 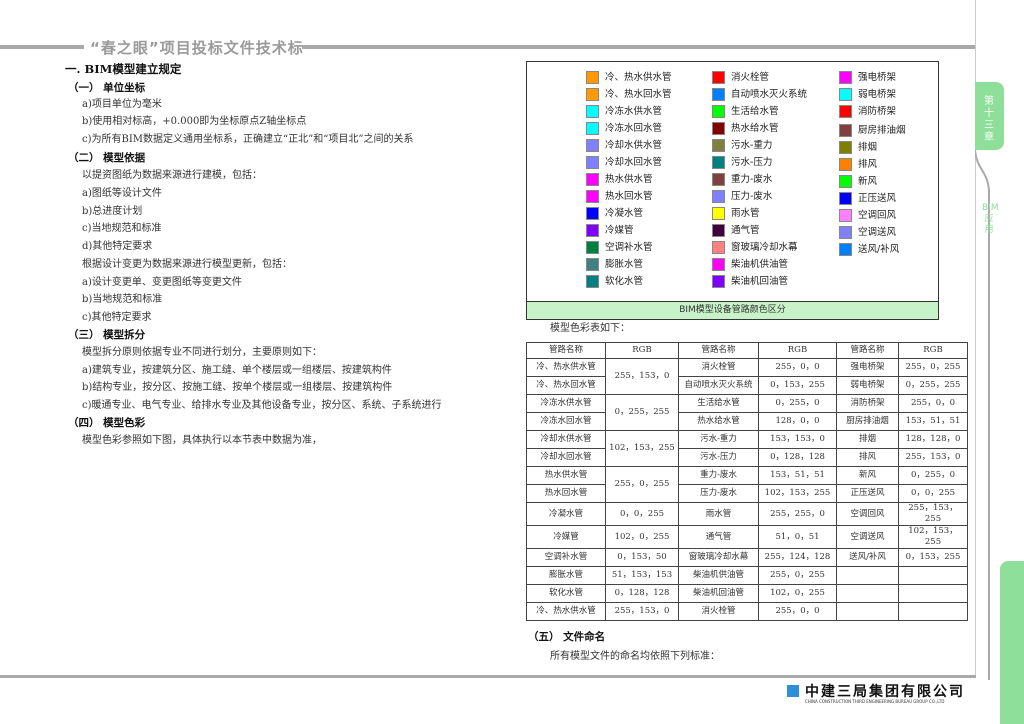 I want to click on text-line: a)设计变更单、变更图纸等变更文件, so click(x=162, y=282).